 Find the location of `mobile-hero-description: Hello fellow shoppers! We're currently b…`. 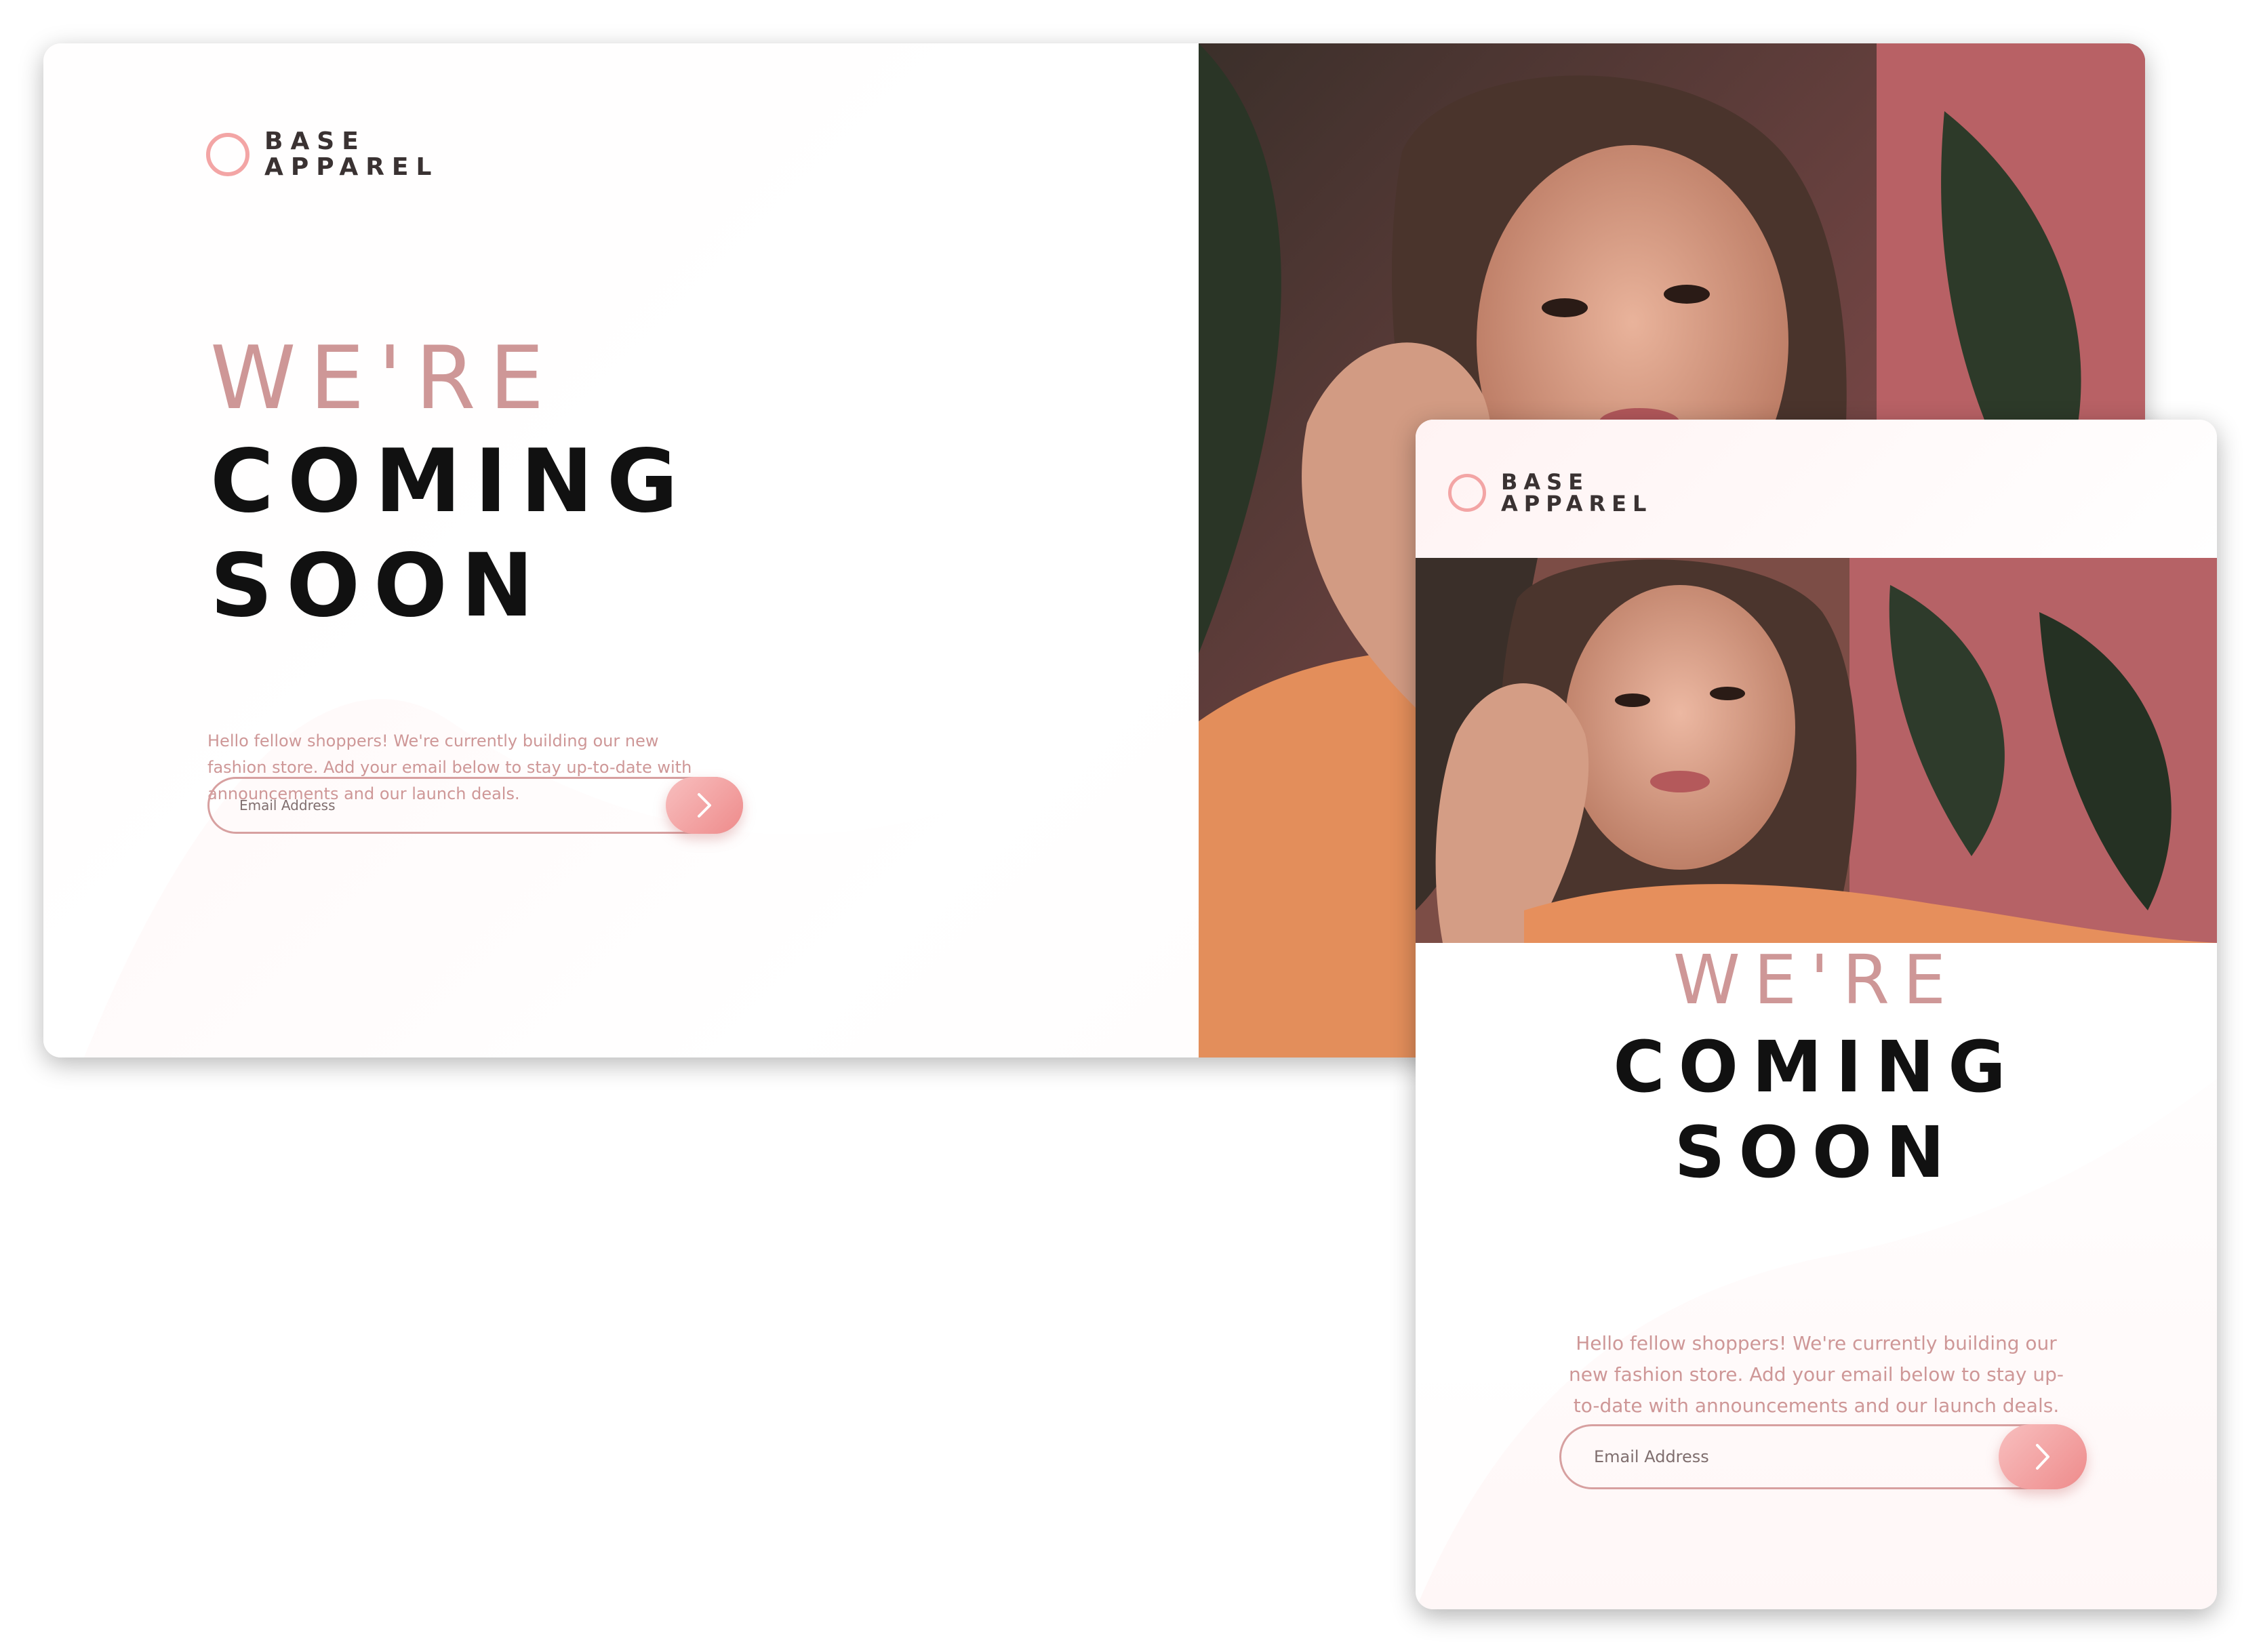

mobile-hero-description: Hello fellow shoppers! We're currently b… is located at coordinates (1816, 1374).